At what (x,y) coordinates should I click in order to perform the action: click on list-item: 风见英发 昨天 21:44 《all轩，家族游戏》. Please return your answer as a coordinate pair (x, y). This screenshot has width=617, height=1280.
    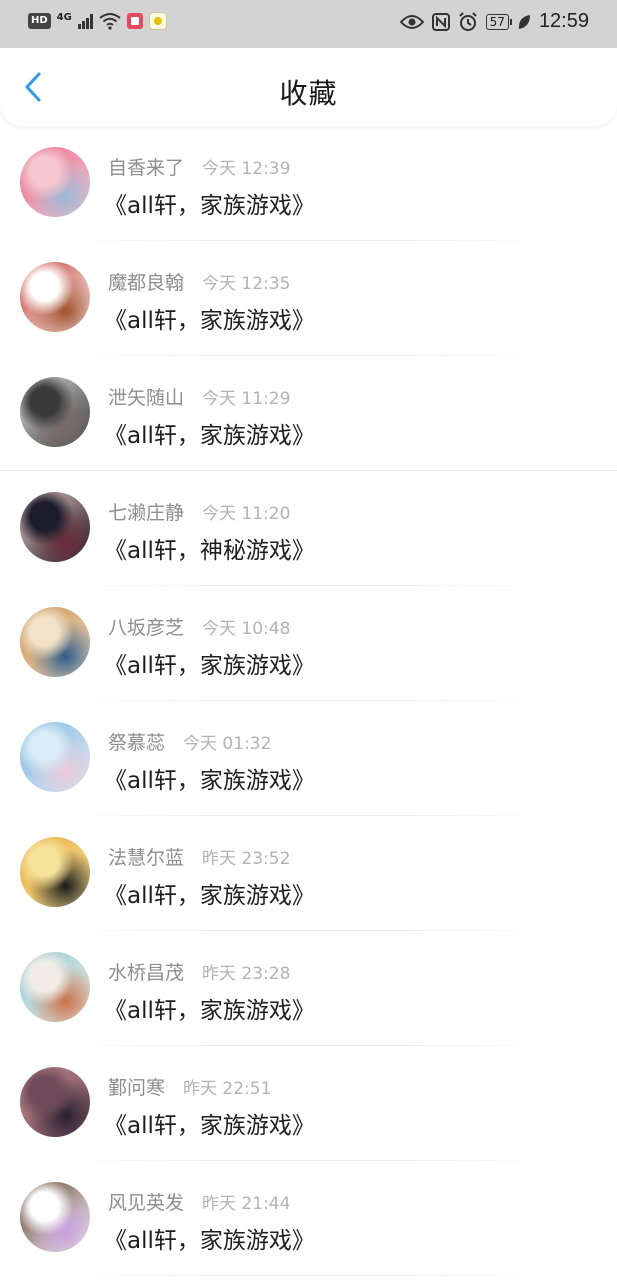
    Looking at the image, I should click on (308, 1218).